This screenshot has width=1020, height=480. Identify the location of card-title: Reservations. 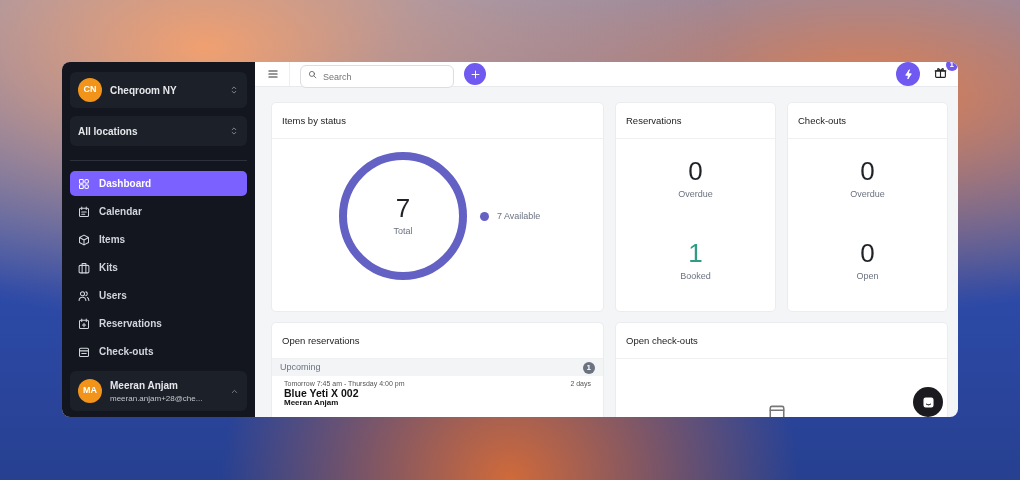
(695, 121).